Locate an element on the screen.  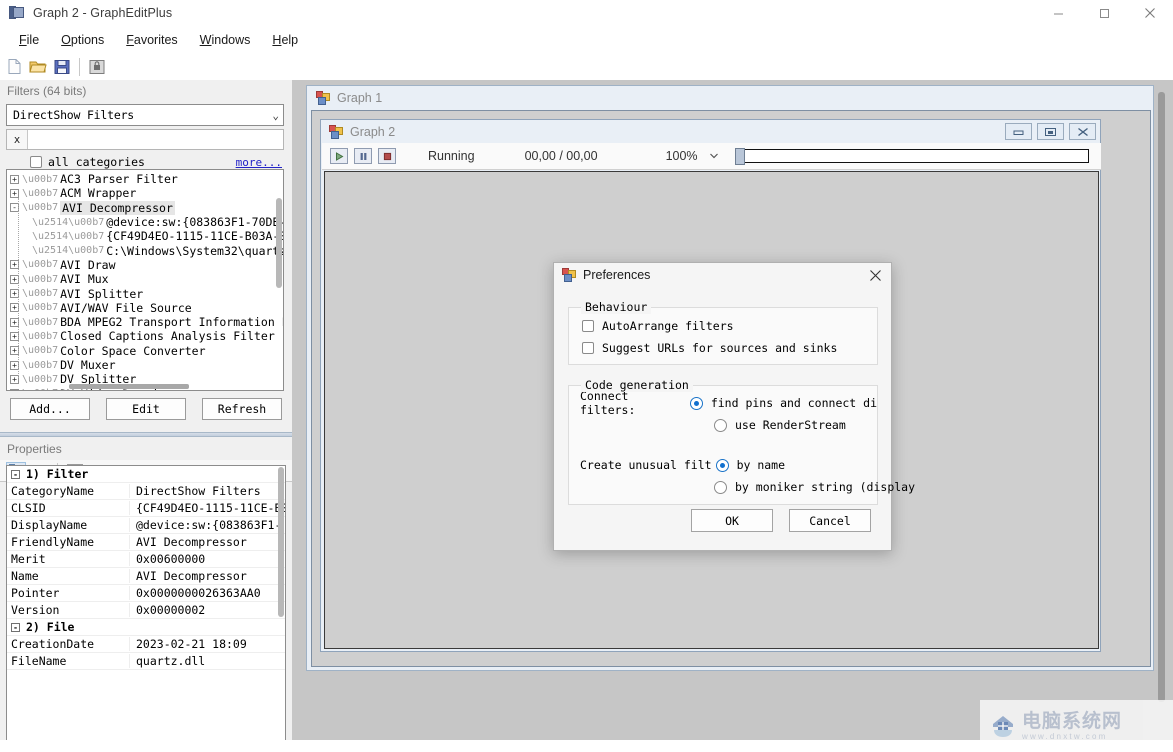
seek-slider is located at coordinates (911, 156).